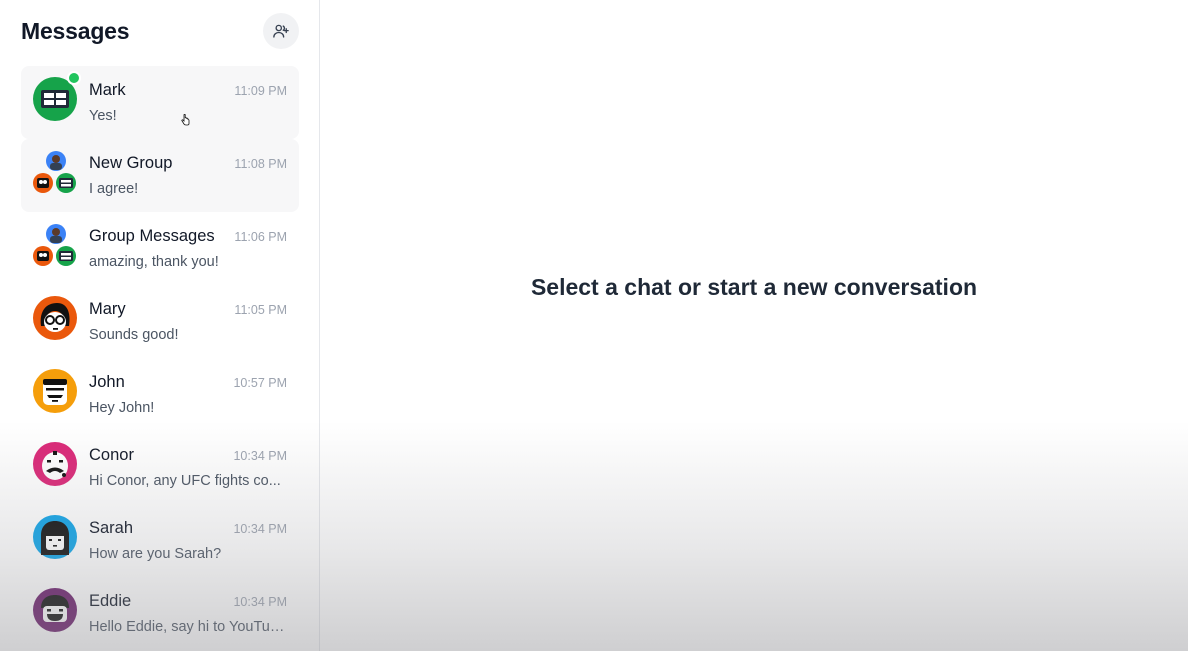 The height and width of the screenshot is (651, 1188). Describe the element at coordinates (155, 554) in the screenshot. I see `conversation-preview: How are you Sarah?` at that location.